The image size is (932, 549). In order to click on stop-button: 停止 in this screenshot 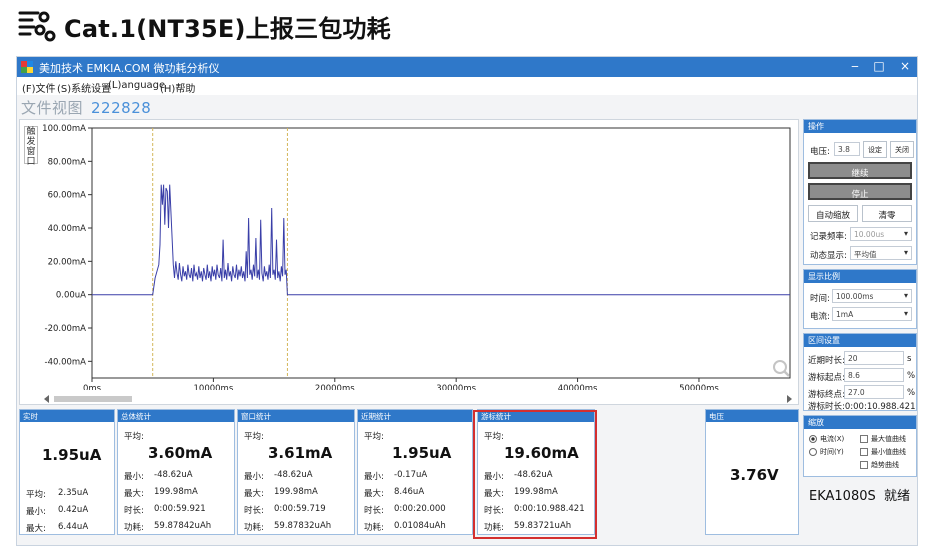, I will do `click(860, 191)`.